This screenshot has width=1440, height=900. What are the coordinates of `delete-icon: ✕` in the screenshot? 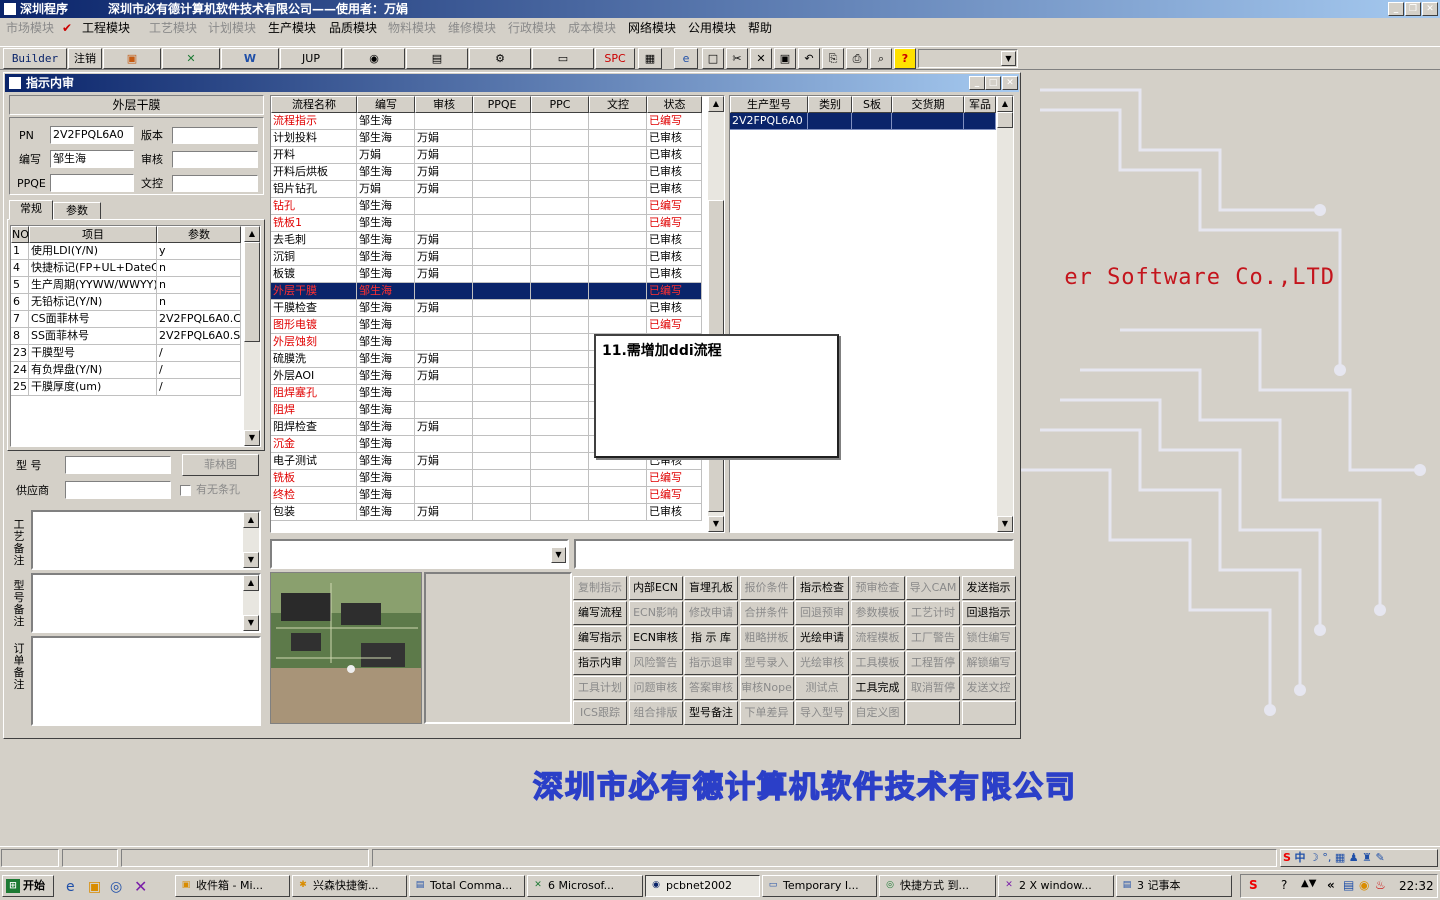 It's located at (761, 58).